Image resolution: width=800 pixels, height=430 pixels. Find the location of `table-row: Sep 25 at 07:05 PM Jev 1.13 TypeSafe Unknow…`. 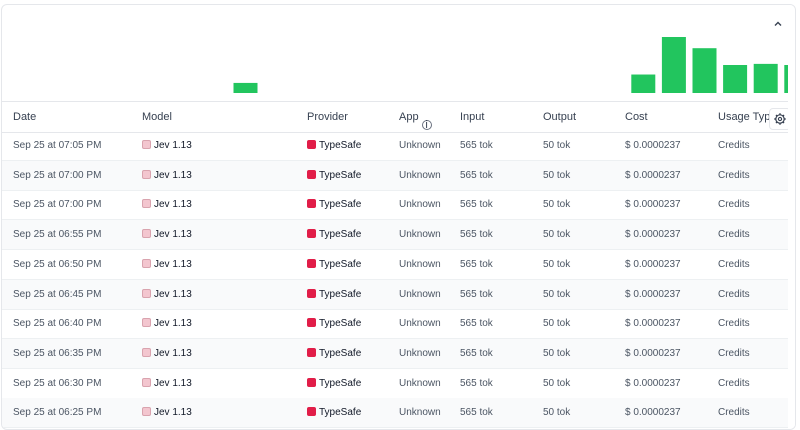

table-row: Sep 25 at 07:05 PM Jev 1.13 TypeSafe Unknow… is located at coordinates (398, 146).